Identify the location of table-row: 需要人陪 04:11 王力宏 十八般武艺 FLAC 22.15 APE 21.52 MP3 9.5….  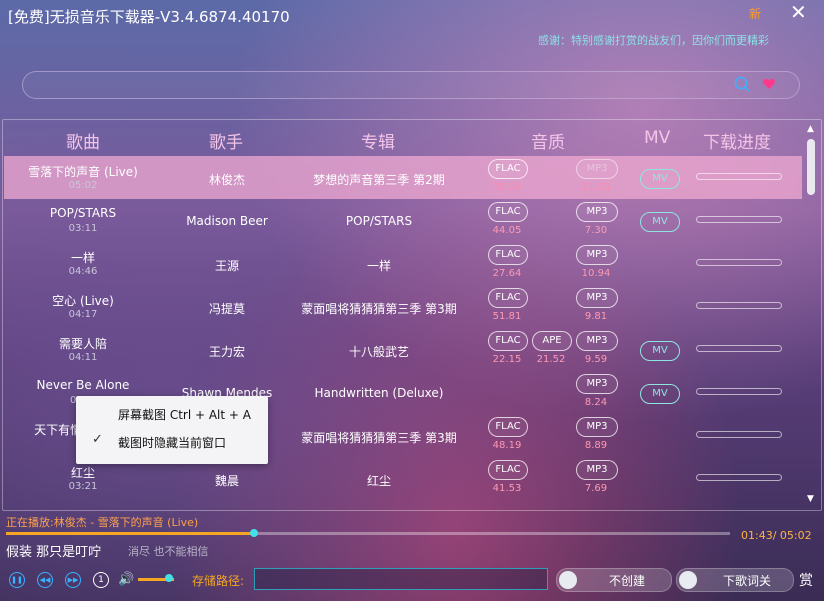
(403, 349).